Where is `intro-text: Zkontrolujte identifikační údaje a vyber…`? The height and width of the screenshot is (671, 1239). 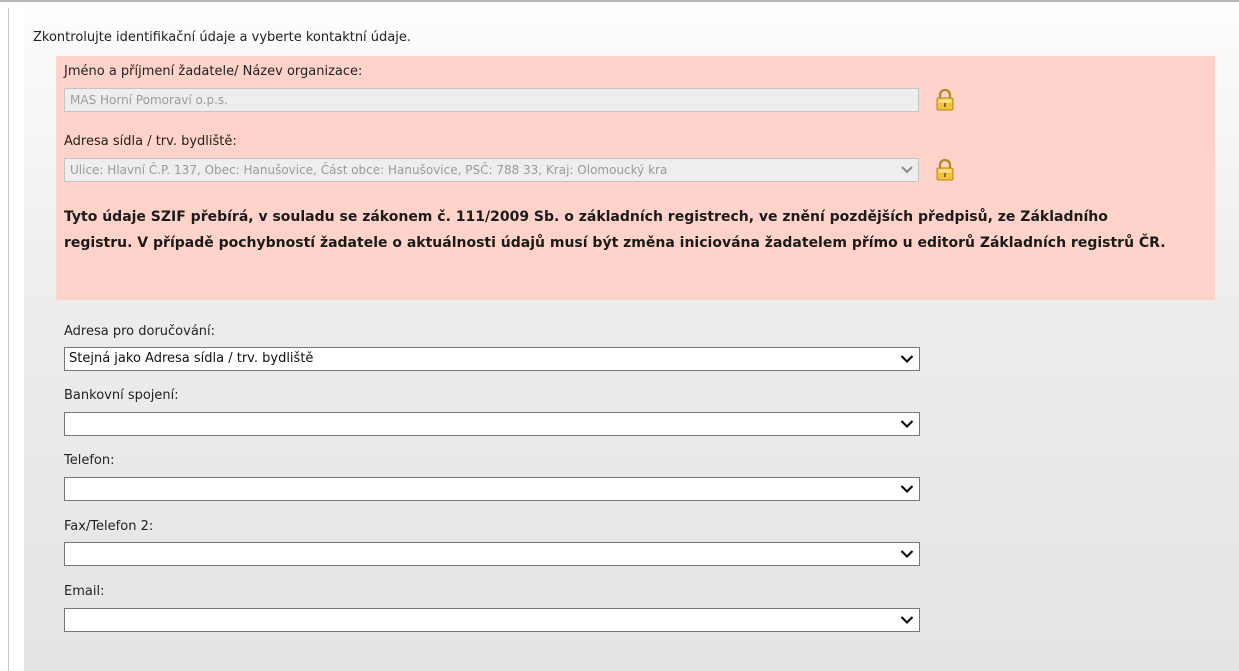
intro-text: Zkontrolujte identifikační údaje a vyber… is located at coordinates (222, 37).